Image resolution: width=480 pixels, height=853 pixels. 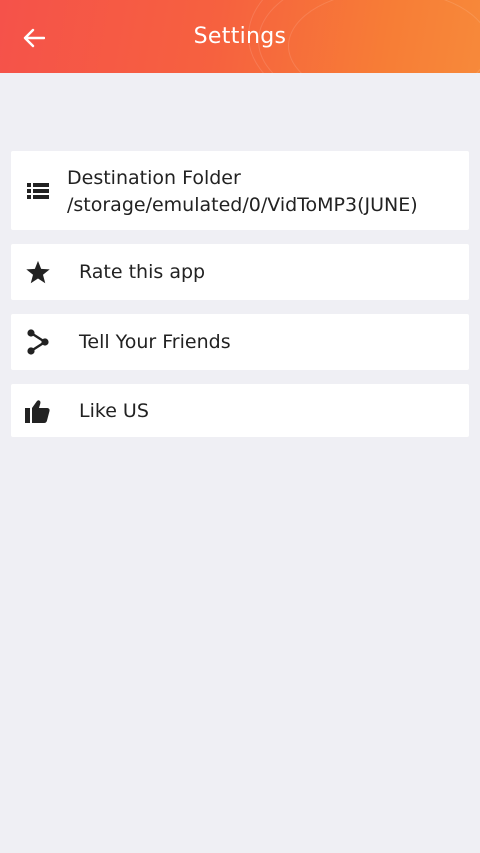 I want to click on page-title: Settings, so click(x=240, y=36).